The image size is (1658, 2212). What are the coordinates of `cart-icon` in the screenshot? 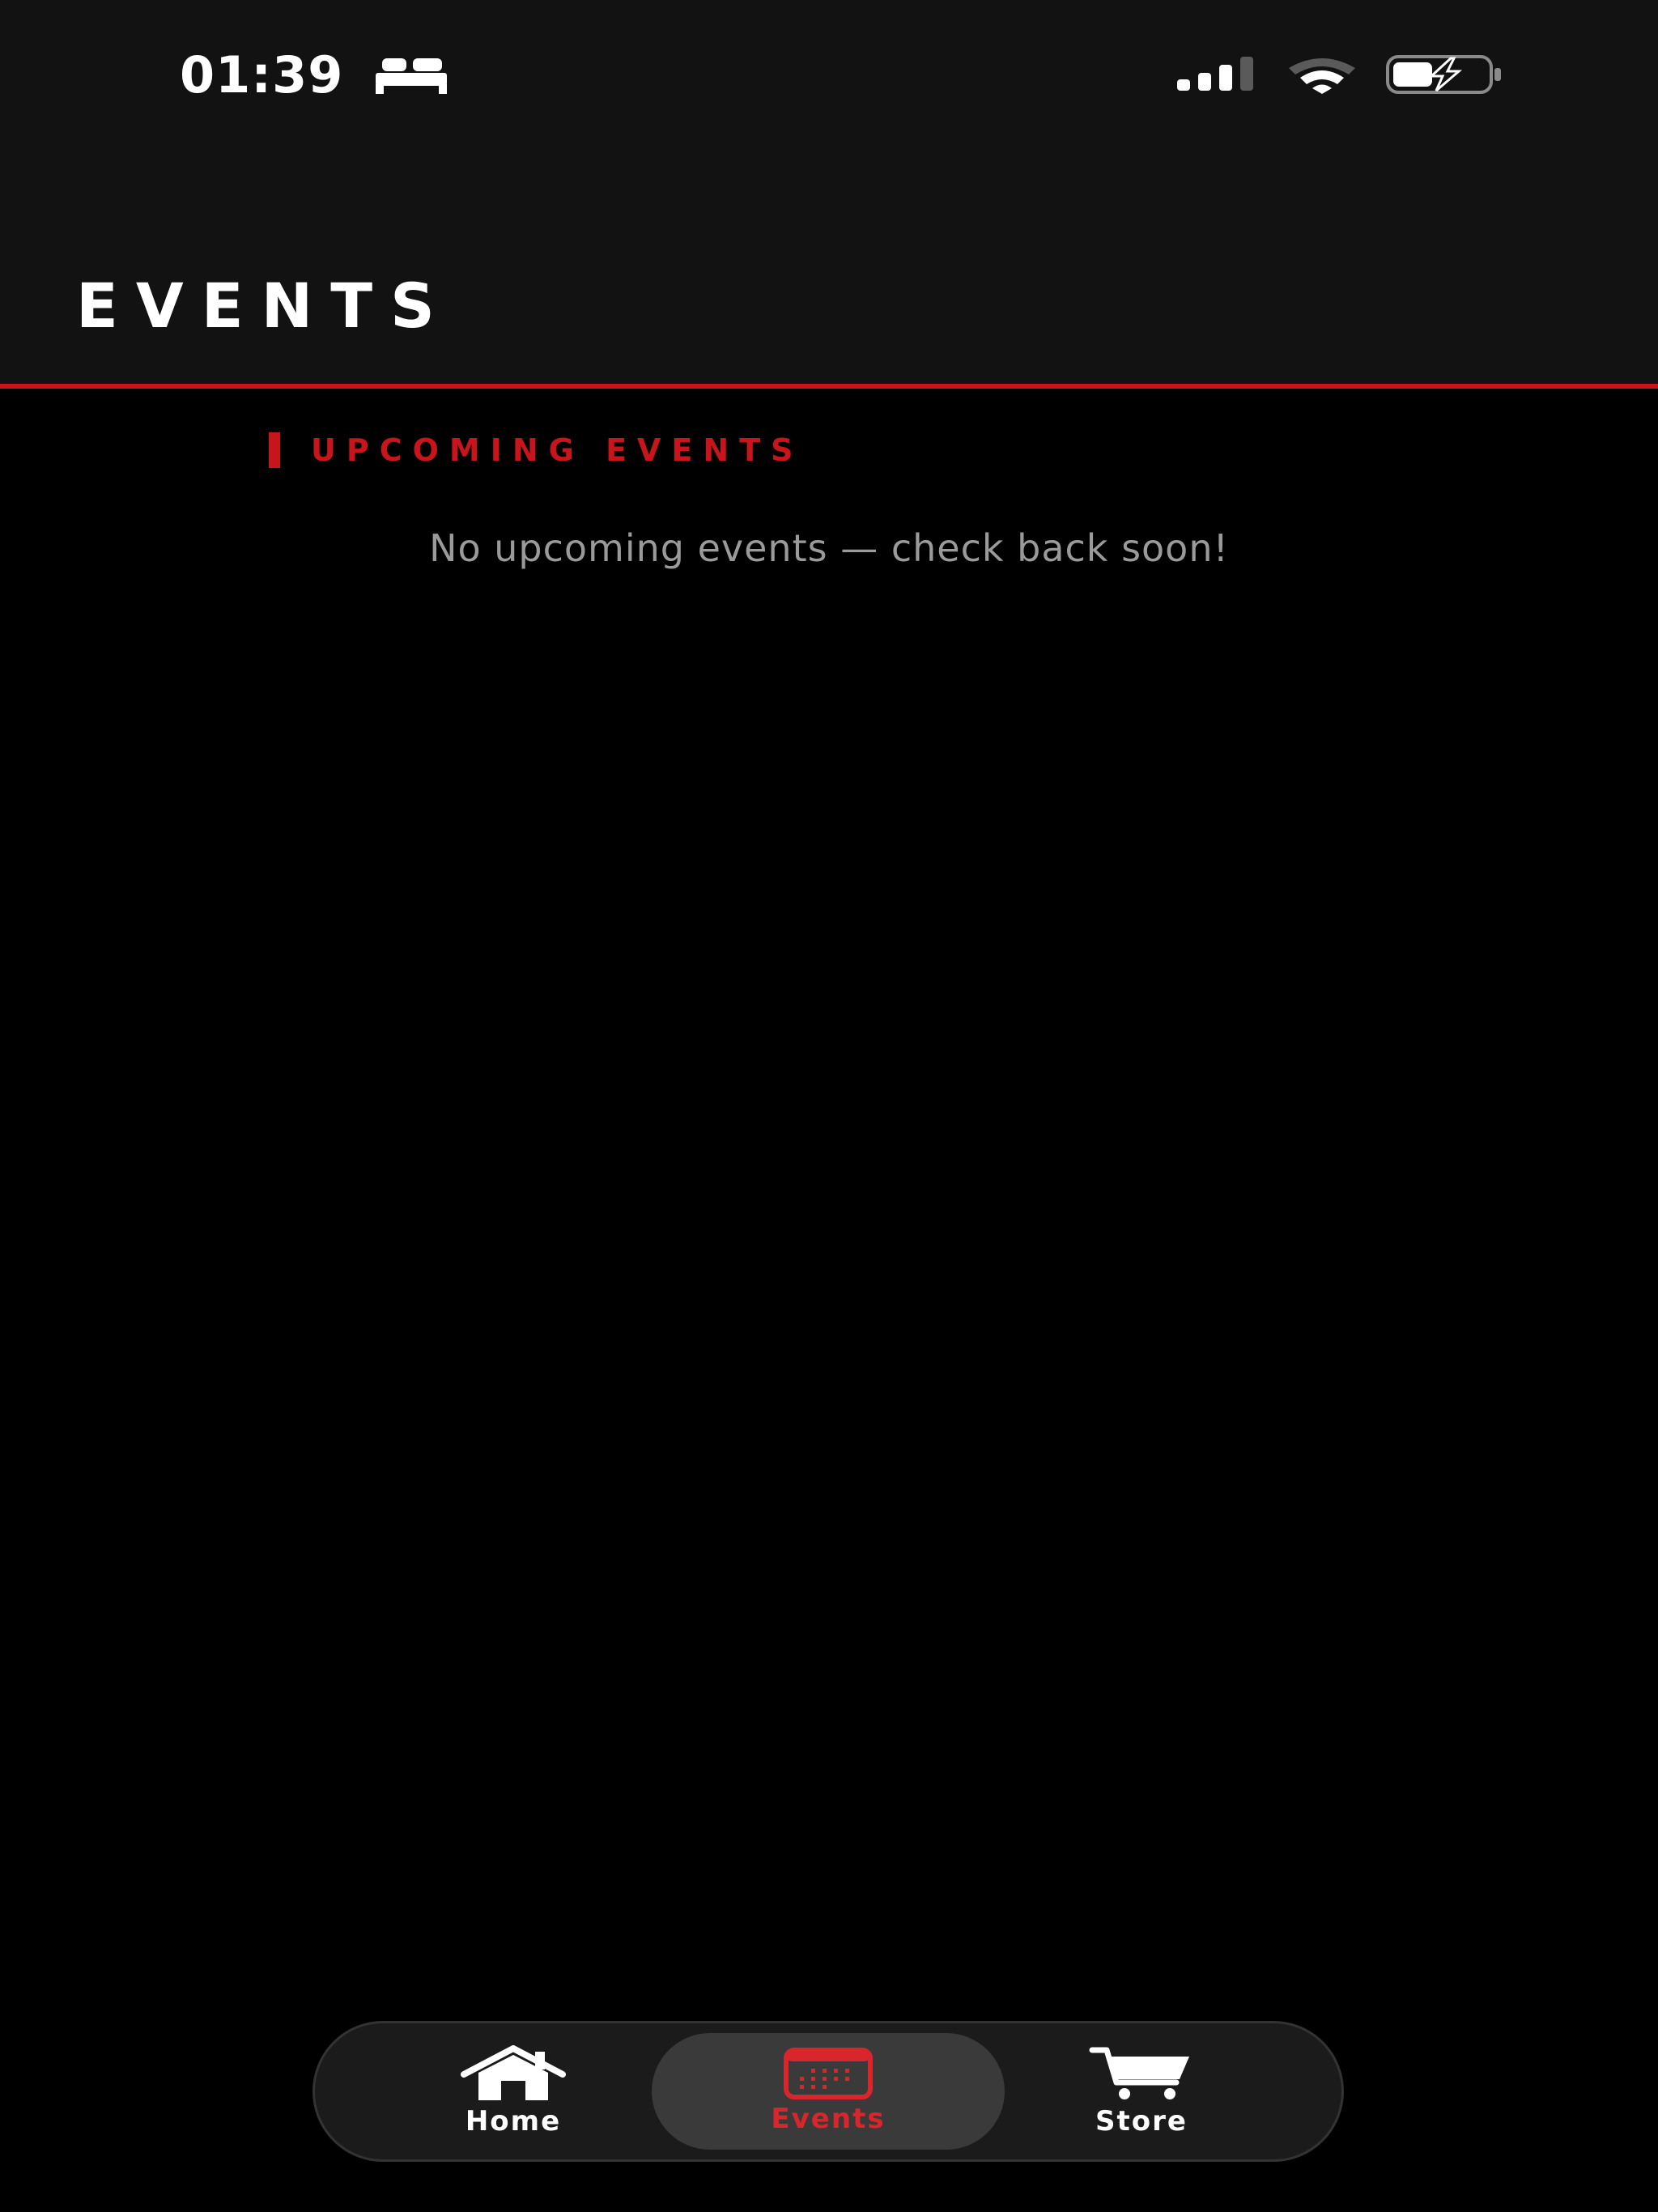 It's located at (1139, 2073).